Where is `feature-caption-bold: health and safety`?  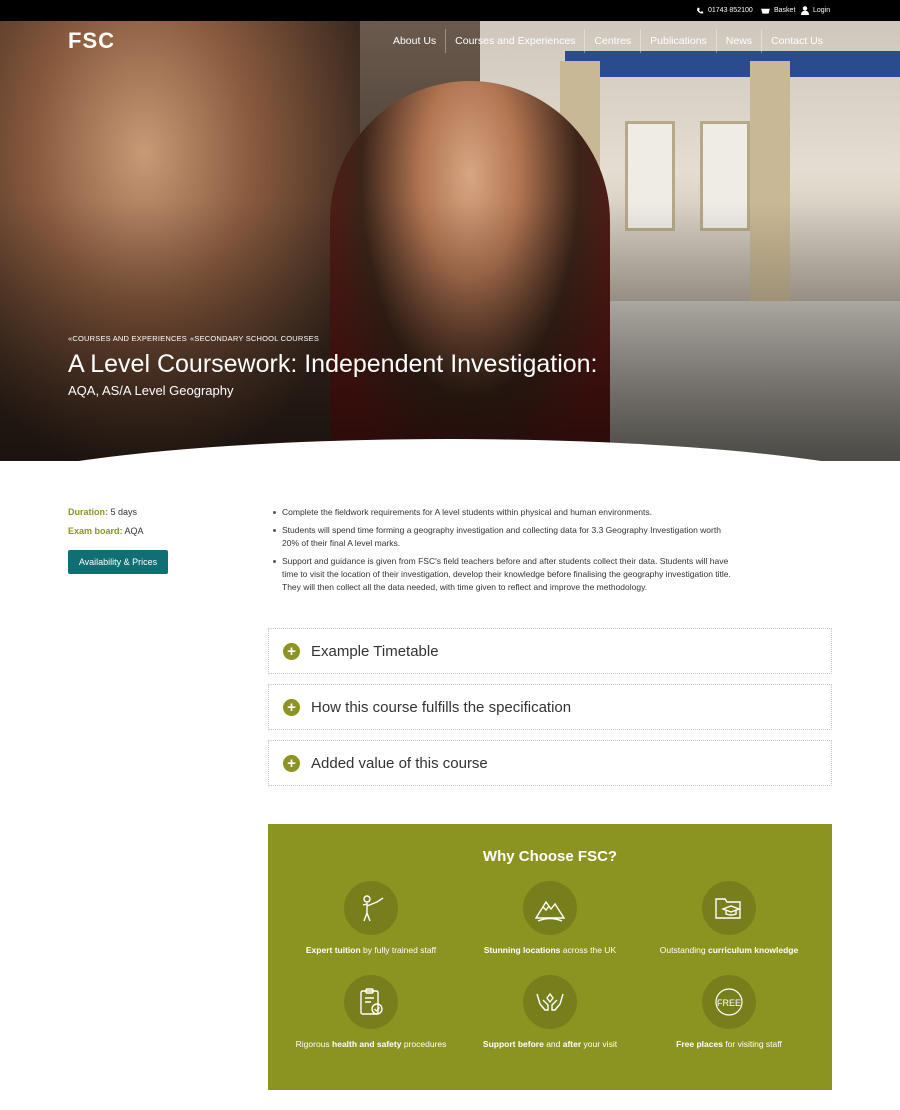
feature-caption-bold: health and safety is located at coordinates (367, 1044).